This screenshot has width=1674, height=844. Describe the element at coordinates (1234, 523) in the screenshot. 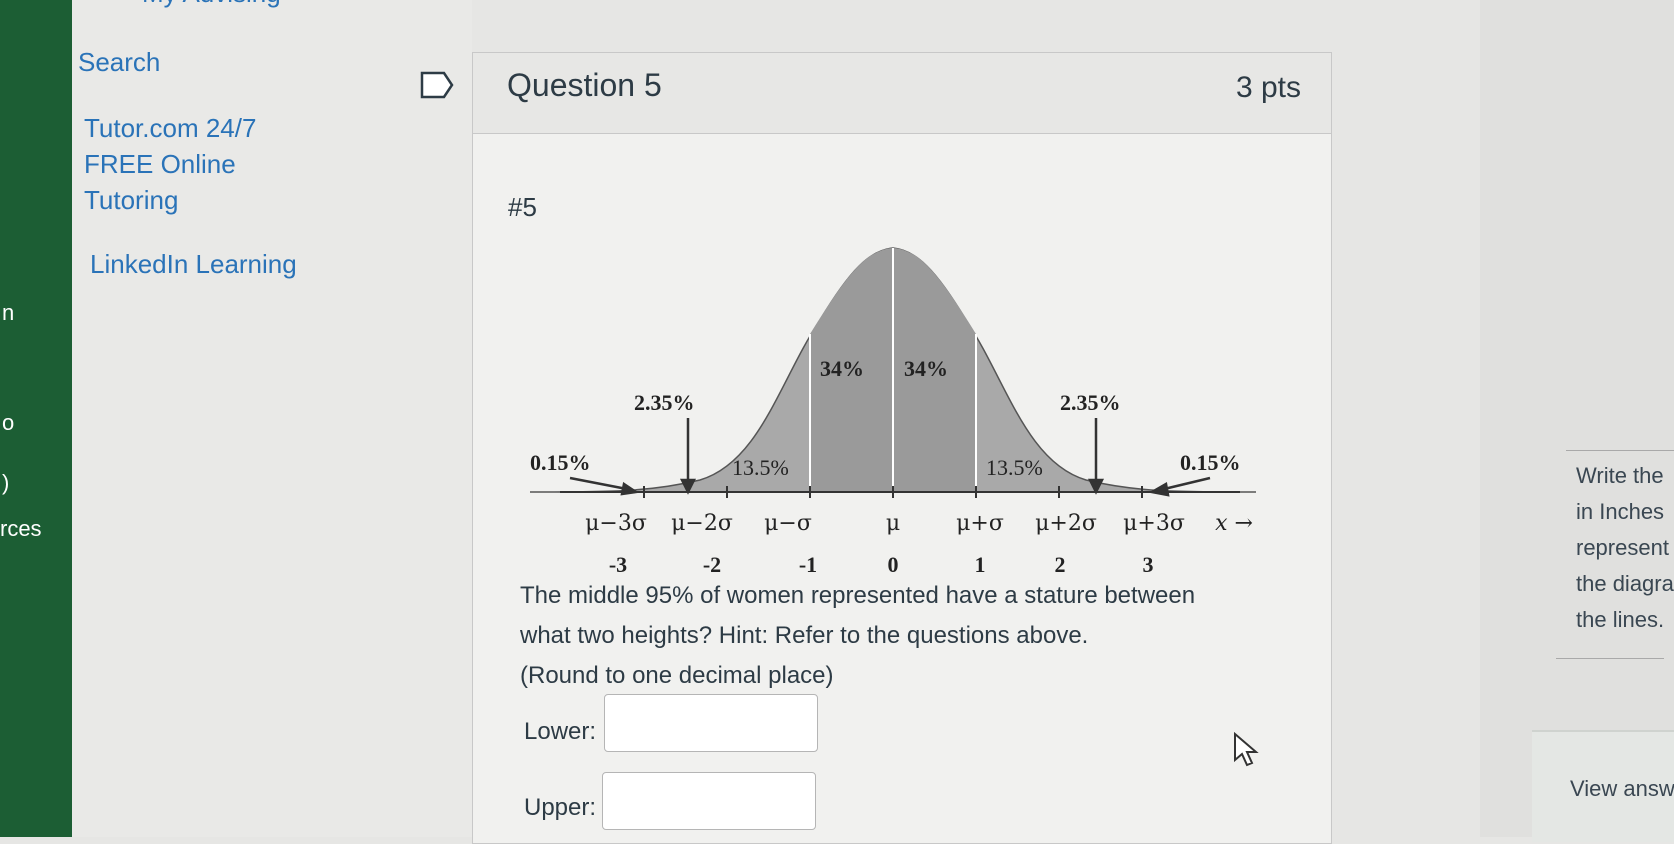

I see `x-axis-arrow-label: x →` at that location.